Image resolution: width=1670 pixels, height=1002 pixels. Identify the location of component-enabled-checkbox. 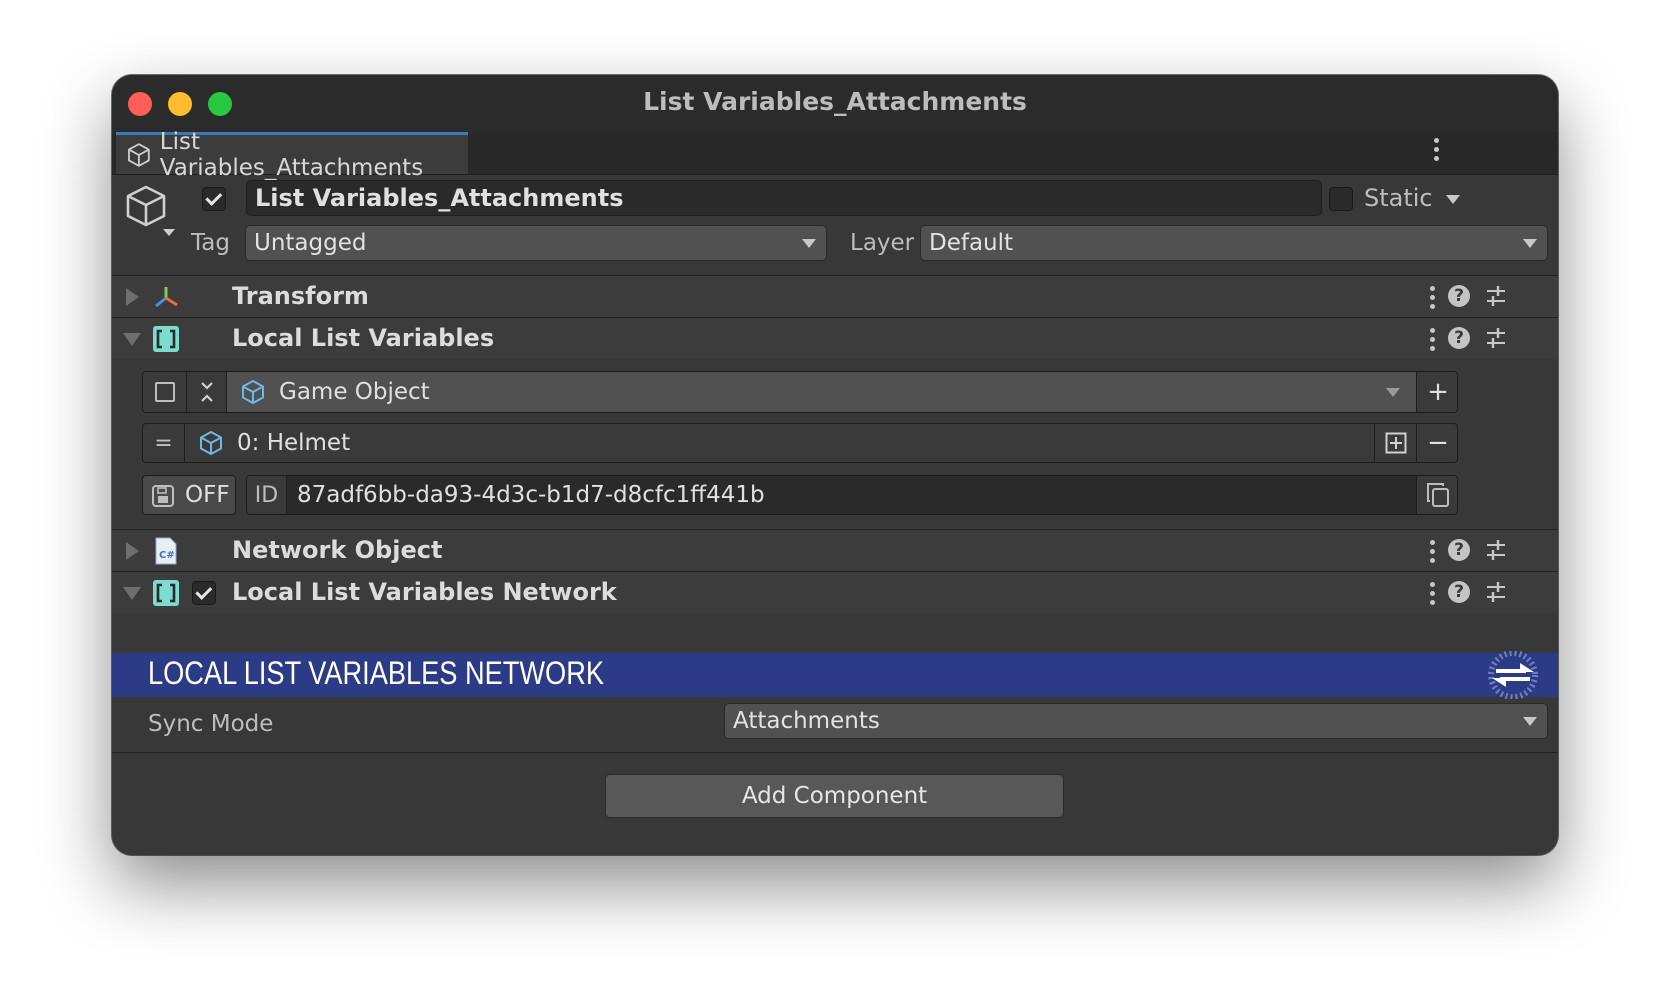
(204, 593).